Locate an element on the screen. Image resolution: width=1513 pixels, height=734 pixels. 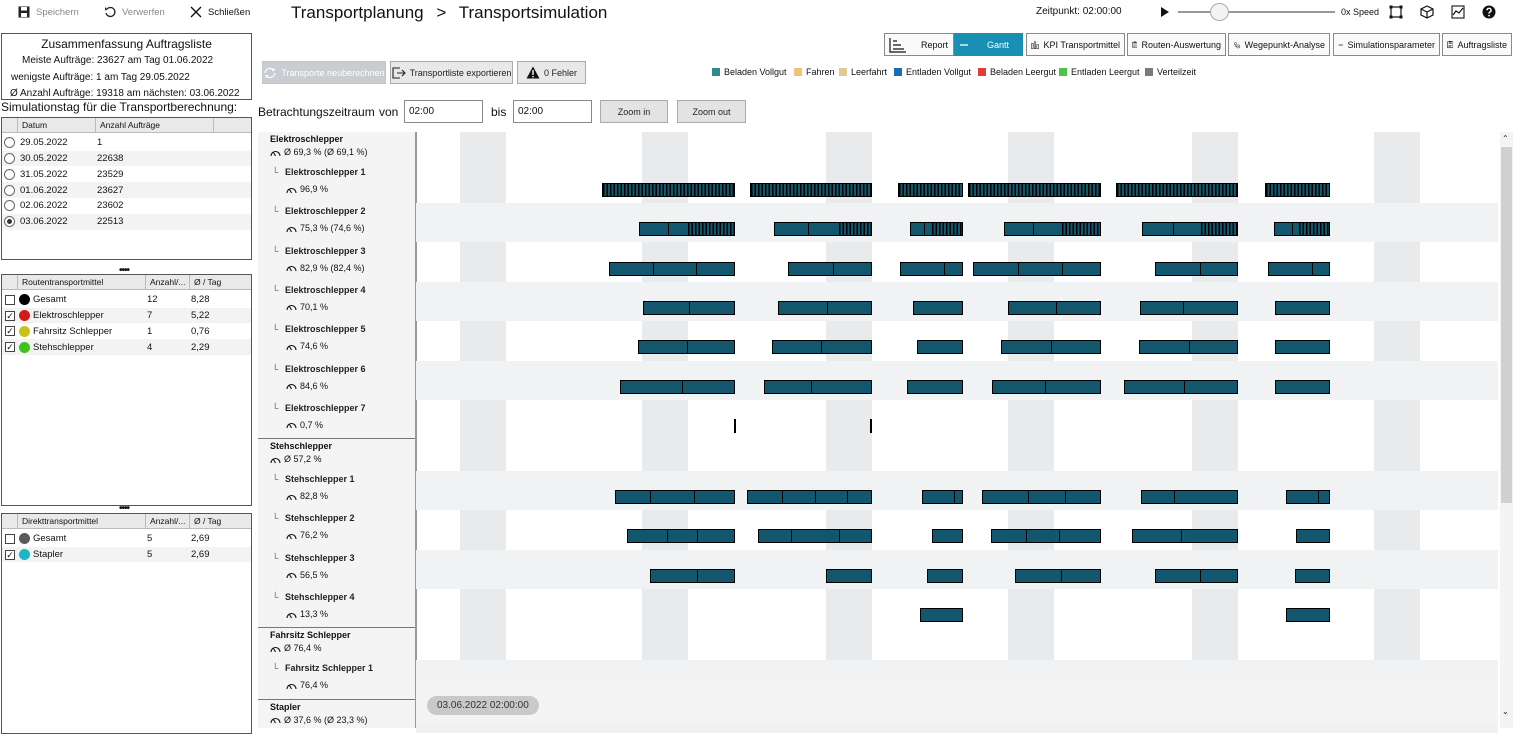
sim-day-row: 29.05.2022 1 is located at coordinates (126, 143).